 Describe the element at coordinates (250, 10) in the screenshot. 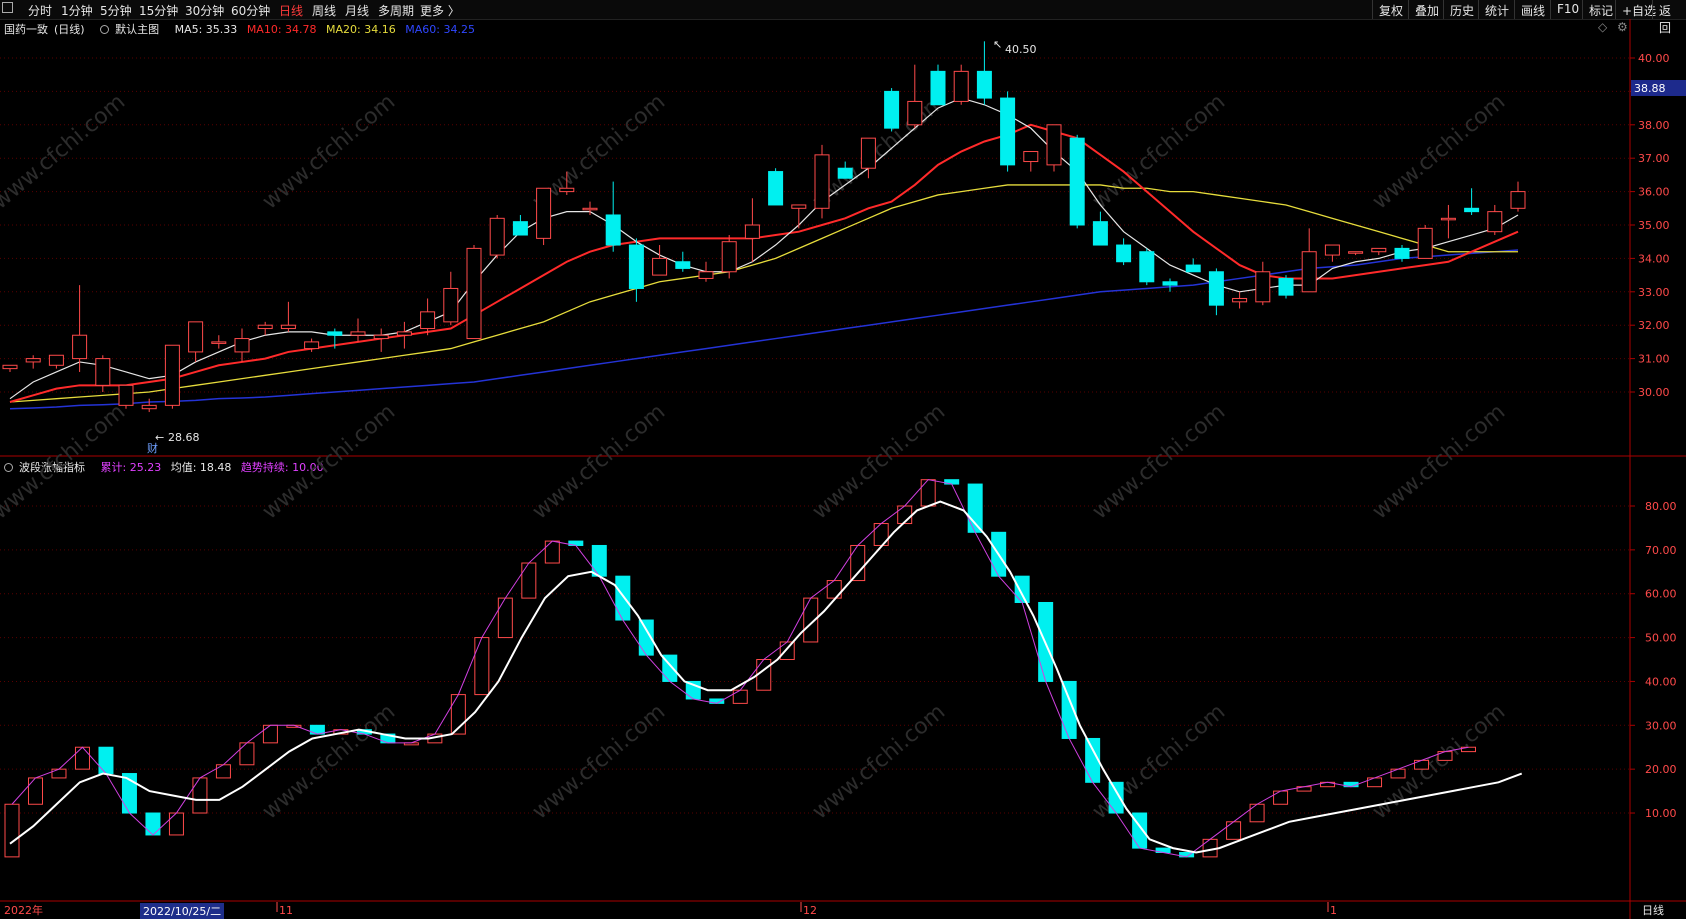

I see `period-tab-5: 60分钟` at that location.